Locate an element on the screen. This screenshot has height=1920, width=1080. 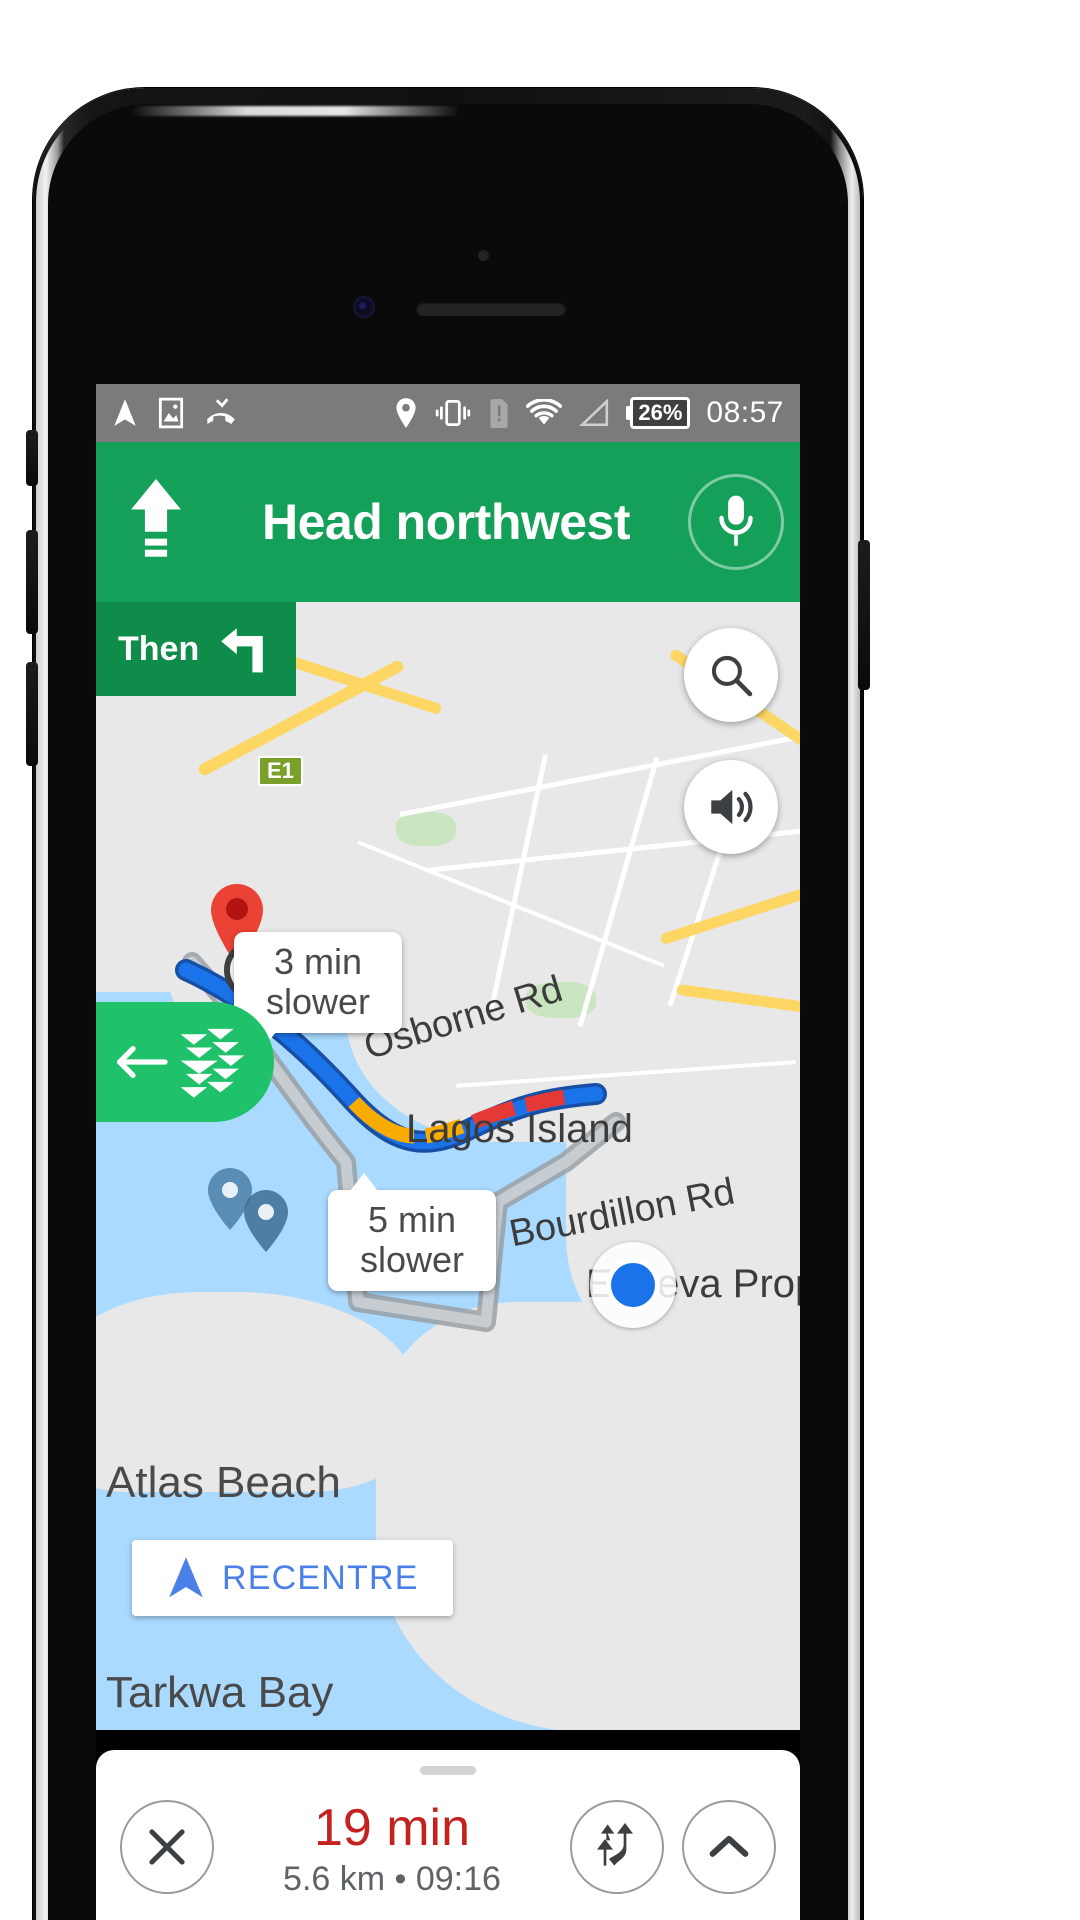
alternate-routes-button is located at coordinates (617, 1847).